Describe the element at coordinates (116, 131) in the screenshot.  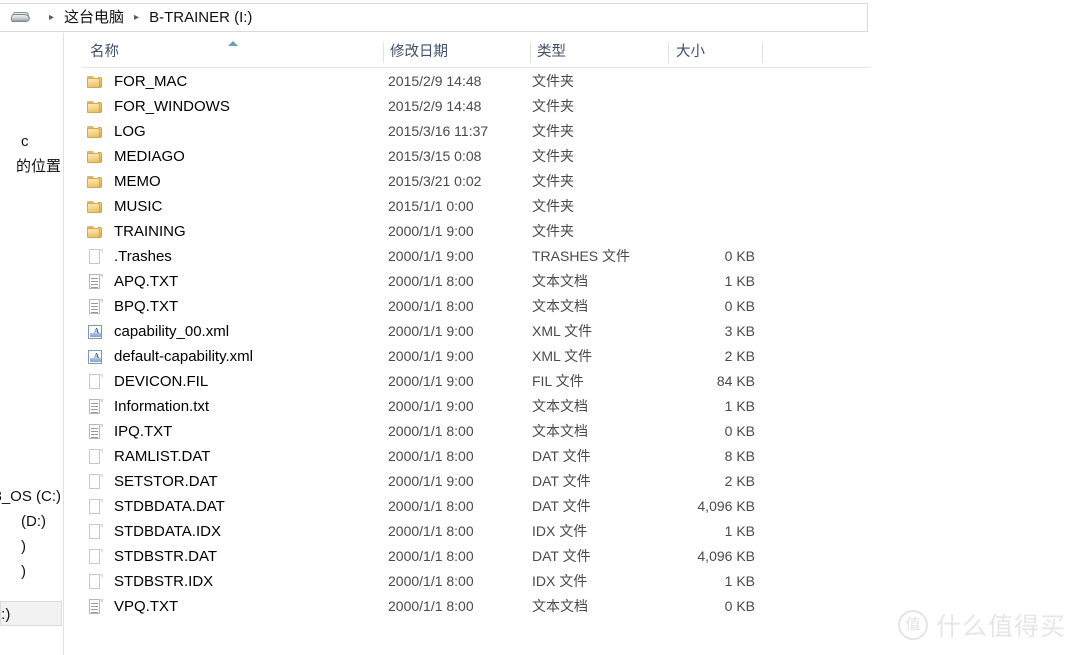
I see `file-name-cell: LOG` at that location.